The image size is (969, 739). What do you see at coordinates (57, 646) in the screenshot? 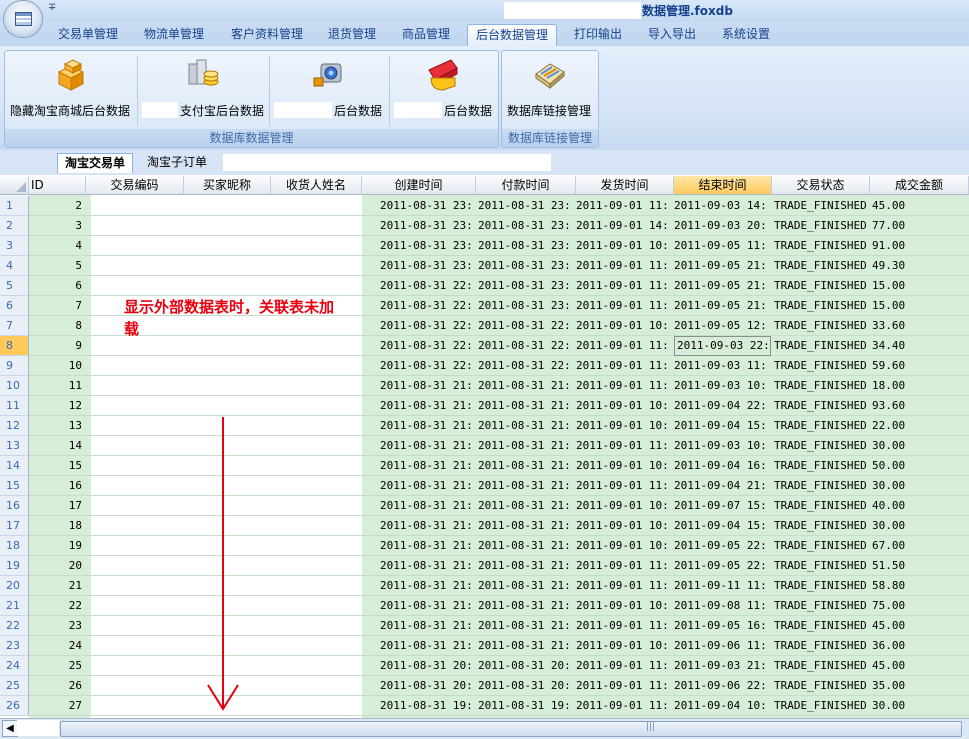
I see `grid-cell-id: 24` at bounding box center [57, 646].